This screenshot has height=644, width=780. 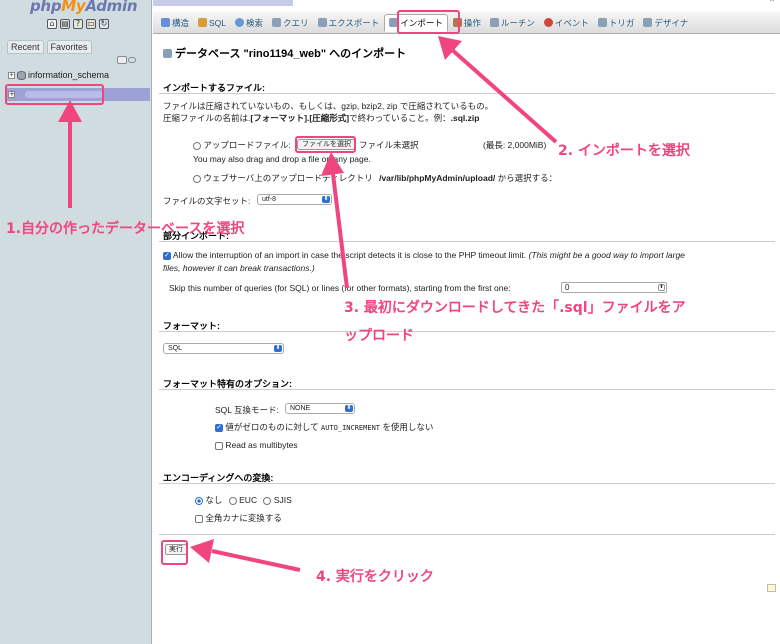 What do you see at coordinates (104, 24) in the screenshot?
I see `reload-icon: ↻` at bounding box center [104, 24].